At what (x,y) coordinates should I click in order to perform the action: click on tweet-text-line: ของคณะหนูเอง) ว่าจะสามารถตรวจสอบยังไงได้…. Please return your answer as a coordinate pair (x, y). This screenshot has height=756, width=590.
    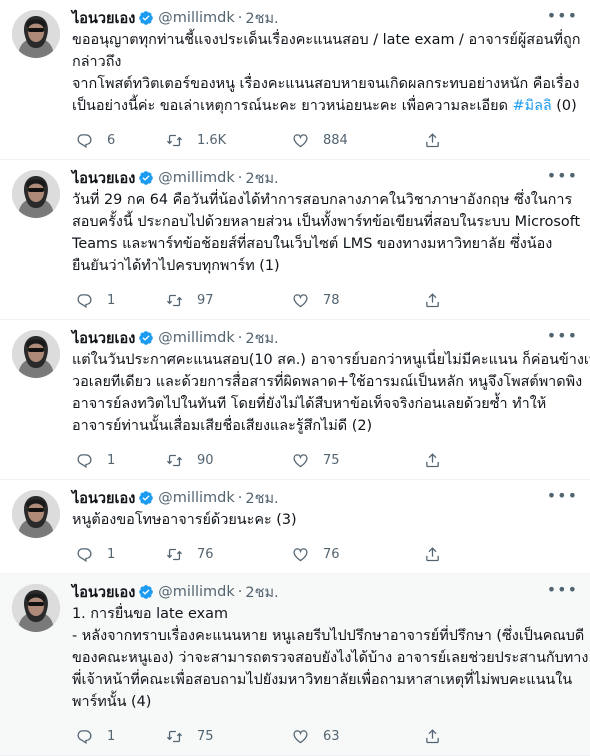
    Looking at the image, I should click on (330, 658).